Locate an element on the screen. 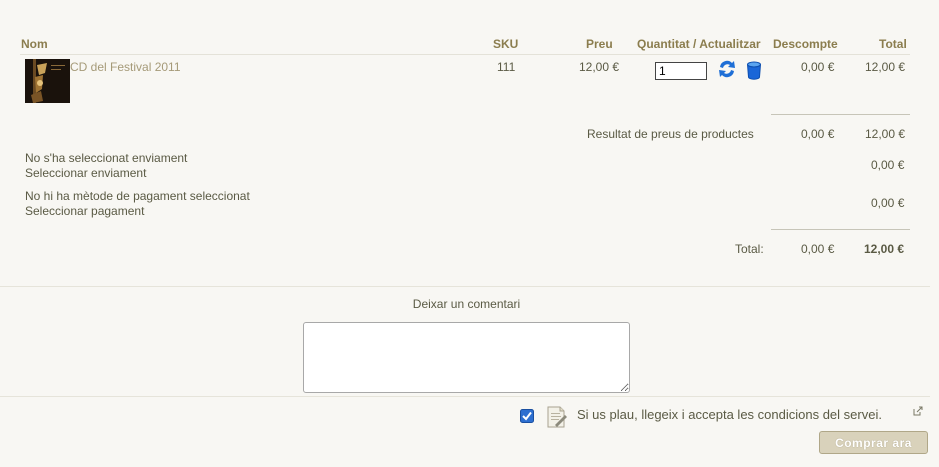 The width and height of the screenshot is (939, 467). product-total: 12,00 € is located at coordinates (885, 67).